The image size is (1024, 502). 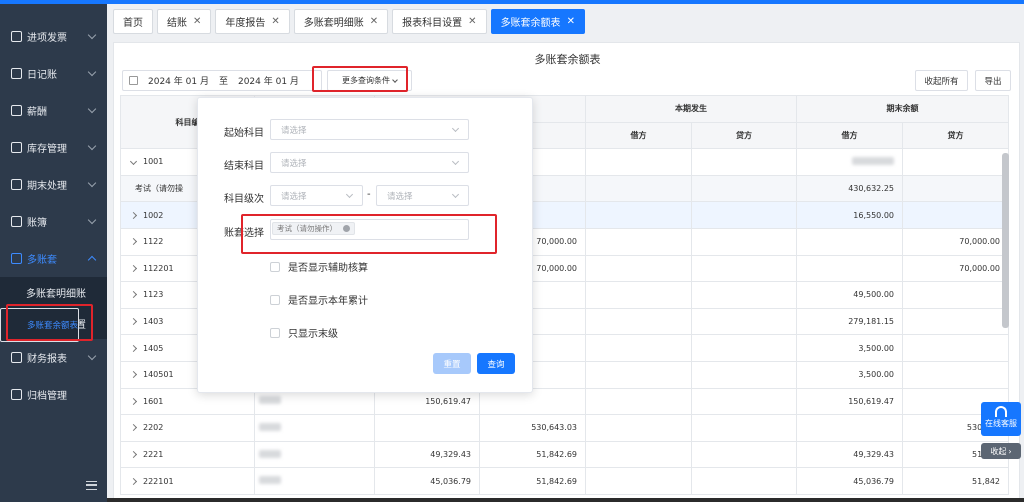 I want to click on tab-multi-balance: 多账套余额表 ✕, so click(x=537, y=21).